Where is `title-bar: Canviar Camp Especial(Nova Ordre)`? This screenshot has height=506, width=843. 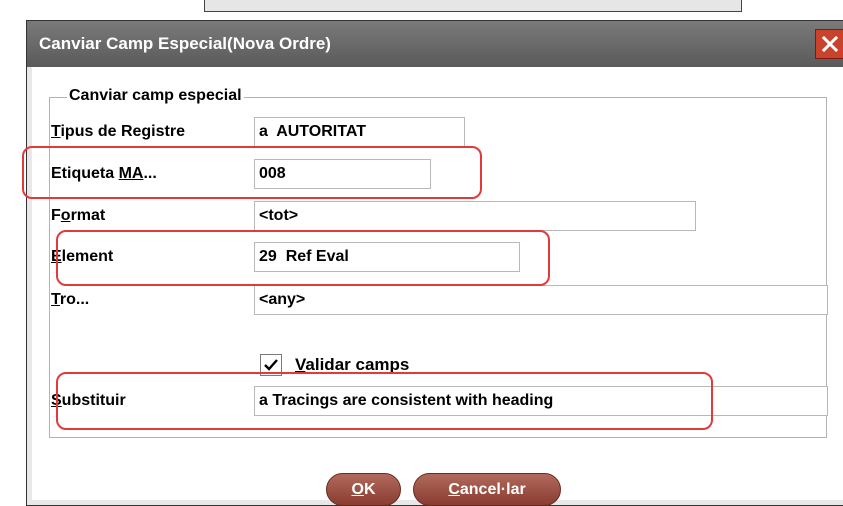 title-bar: Canviar Camp Especial(Nova Ordre) is located at coordinates (435, 44).